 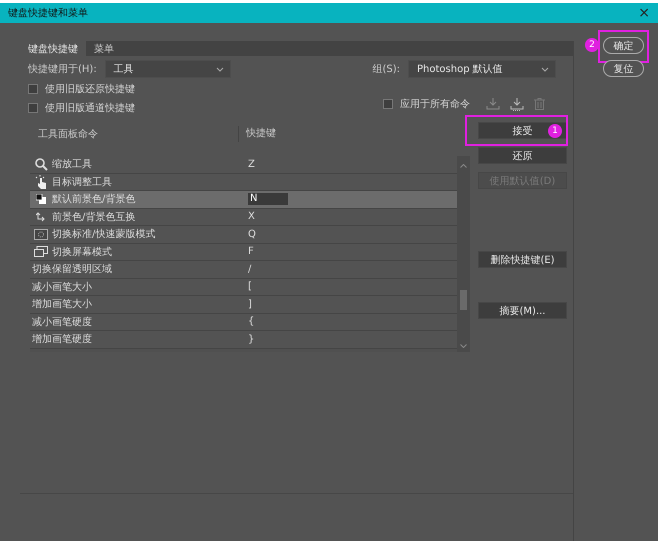 I want to click on scroll-up-icon, so click(x=463, y=166).